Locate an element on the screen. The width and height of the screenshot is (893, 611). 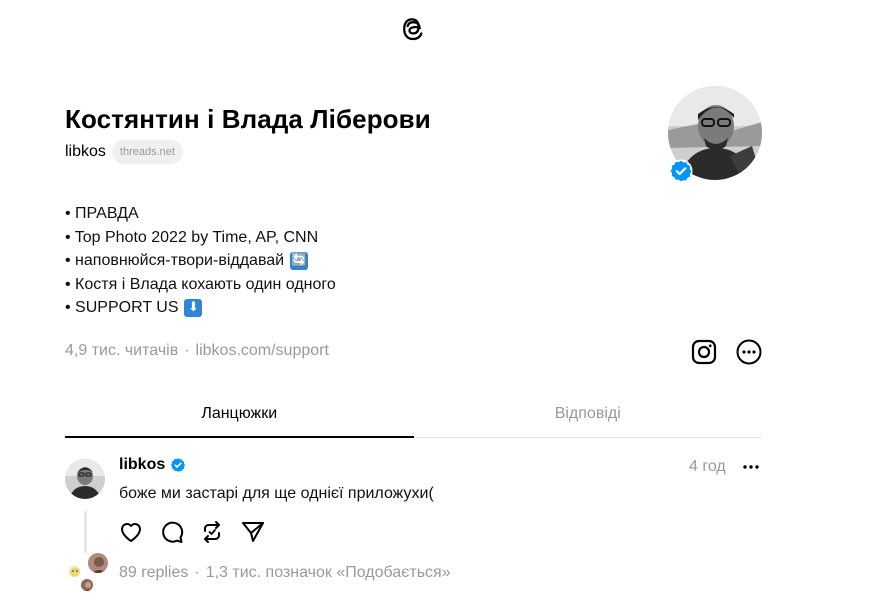
bio-line: • SUPPORT US ⬇ is located at coordinates (200, 308).